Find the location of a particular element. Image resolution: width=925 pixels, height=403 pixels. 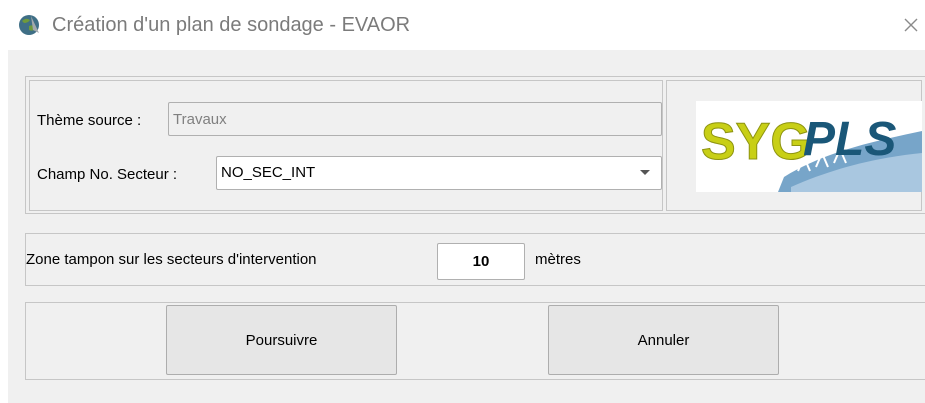

theme-source-field is located at coordinates (415, 119).